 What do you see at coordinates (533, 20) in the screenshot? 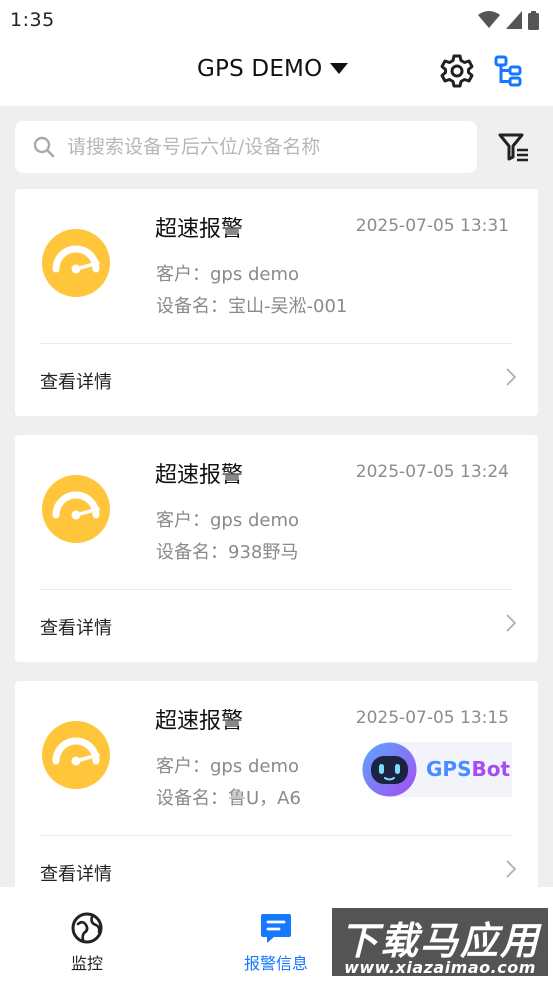
I see `battery-icon` at bounding box center [533, 20].